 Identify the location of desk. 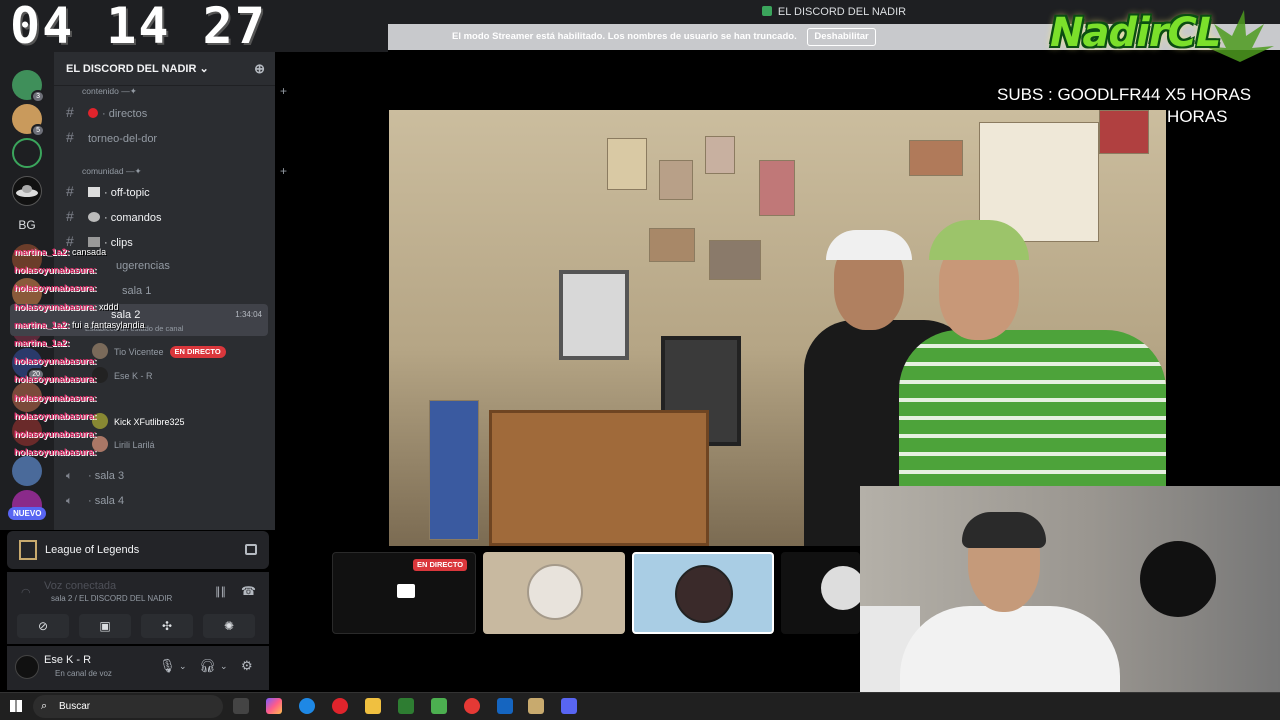
(599, 478).